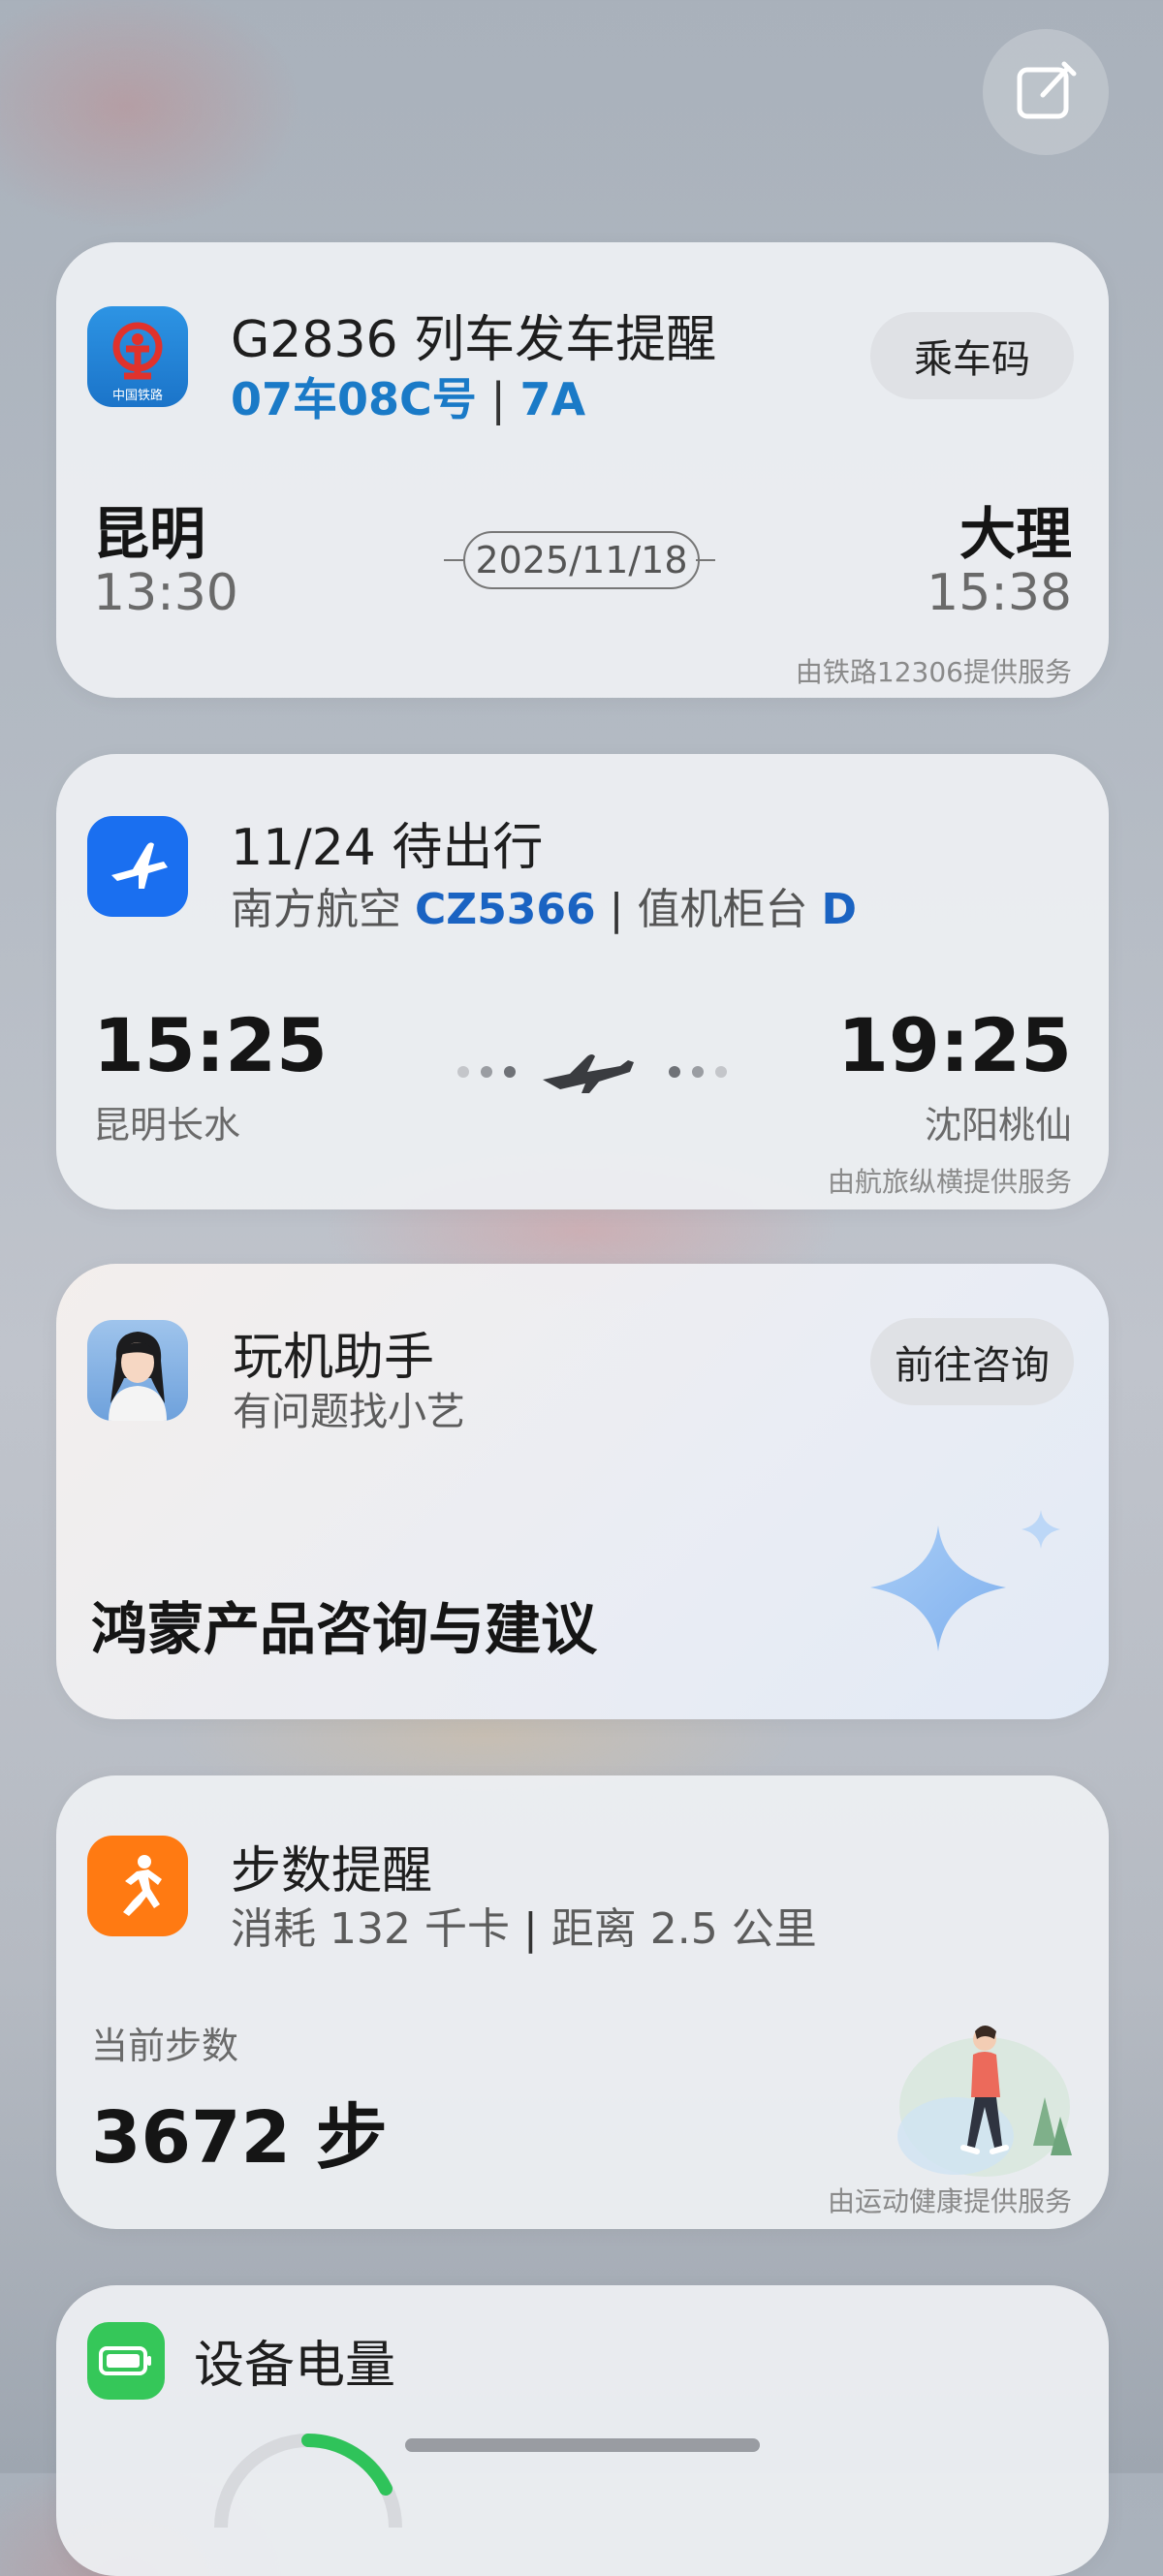 The height and width of the screenshot is (2576, 1163). Describe the element at coordinates (387, 848) in the screenshot. I see `flight-title: 11/24 待出行` at that location.